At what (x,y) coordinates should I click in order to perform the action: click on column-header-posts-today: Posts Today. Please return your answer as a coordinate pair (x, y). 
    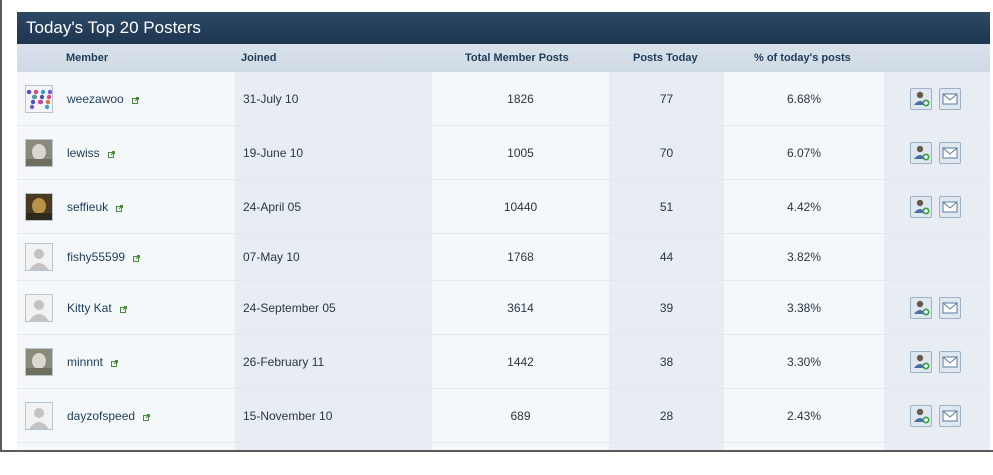
    Looking at the image, I should click on (665, 58).